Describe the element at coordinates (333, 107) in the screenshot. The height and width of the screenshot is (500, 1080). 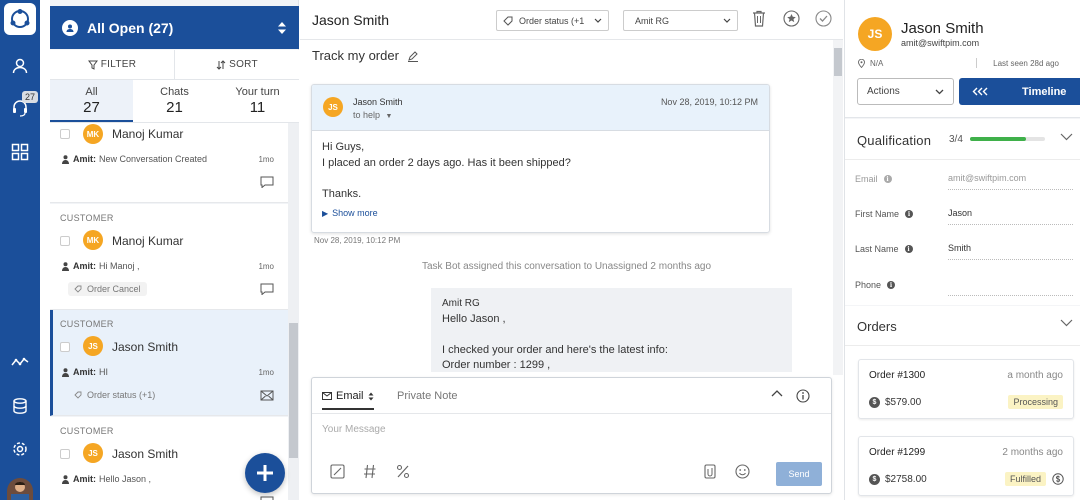
I see `sender-avatar: JS` at that location.